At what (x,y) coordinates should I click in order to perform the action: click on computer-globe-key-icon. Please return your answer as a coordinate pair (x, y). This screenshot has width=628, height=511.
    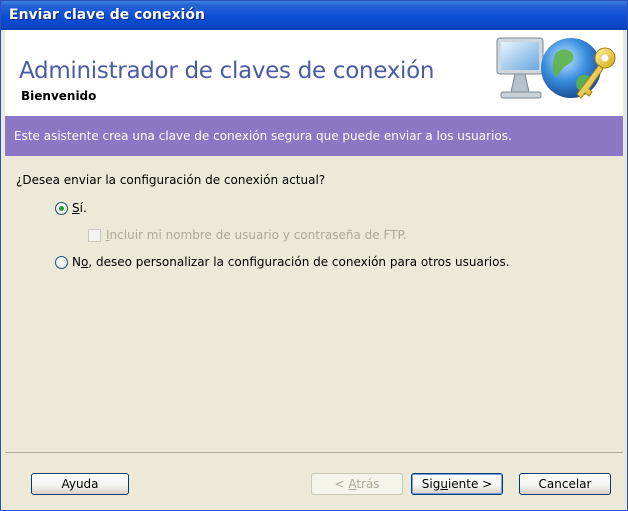
    Looking at the image, I should click on (556, 68).